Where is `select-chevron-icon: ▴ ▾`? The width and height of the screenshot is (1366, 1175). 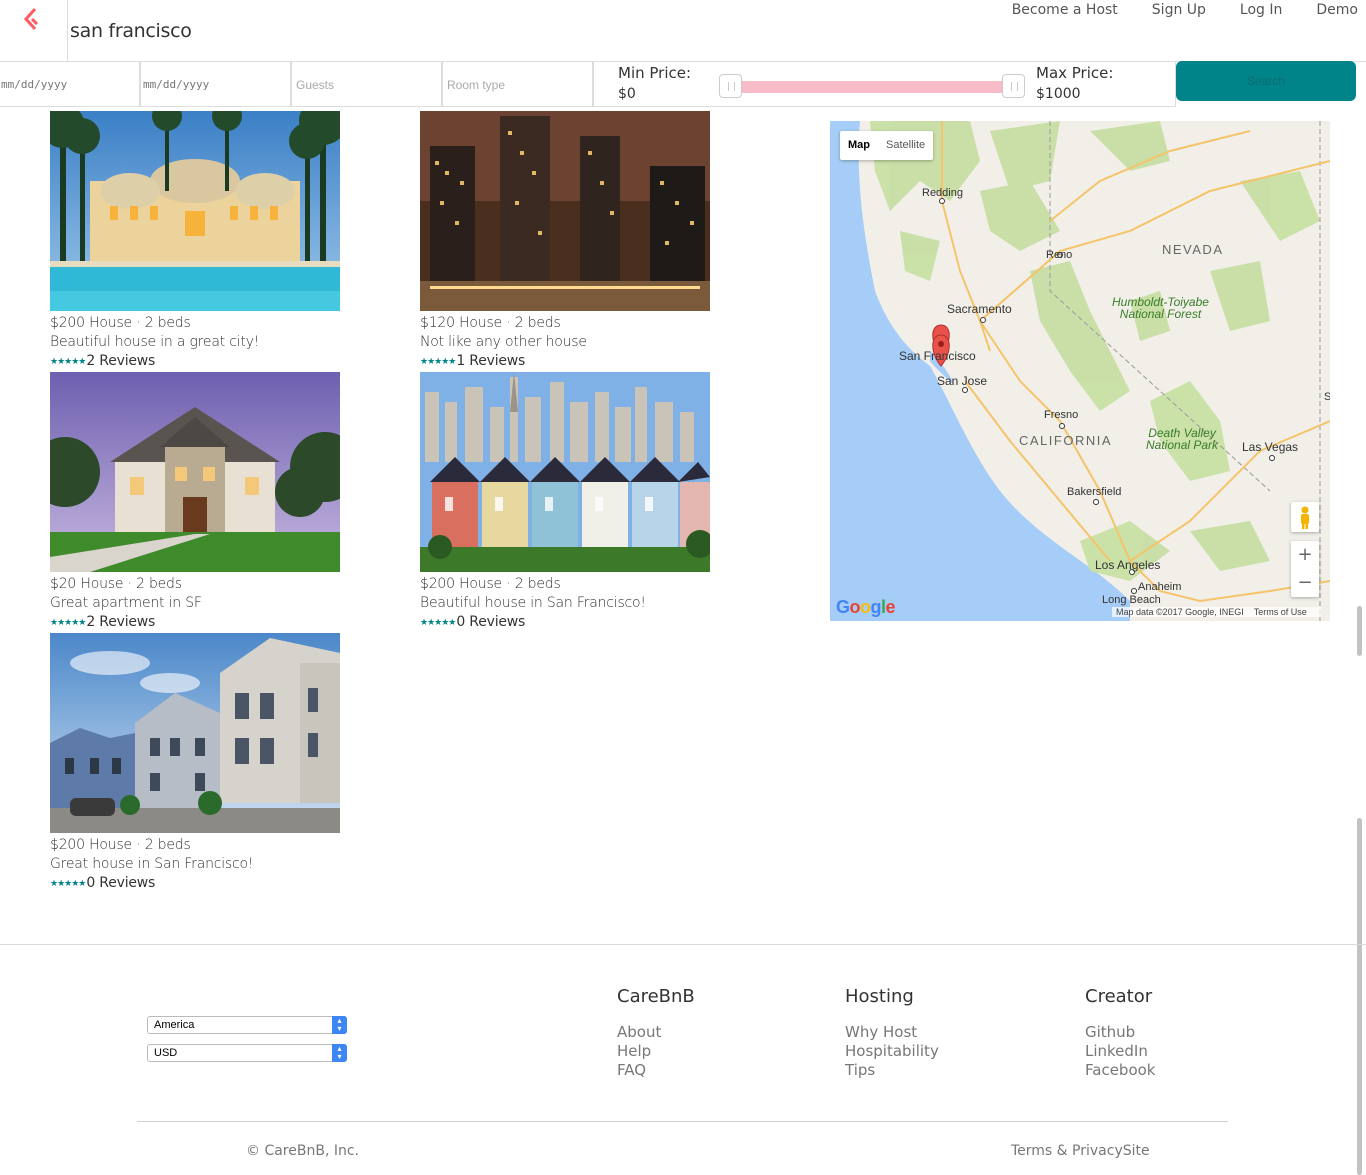 select-chevron-icon: ▴ ▾ is located at coordinates (339, 1025).